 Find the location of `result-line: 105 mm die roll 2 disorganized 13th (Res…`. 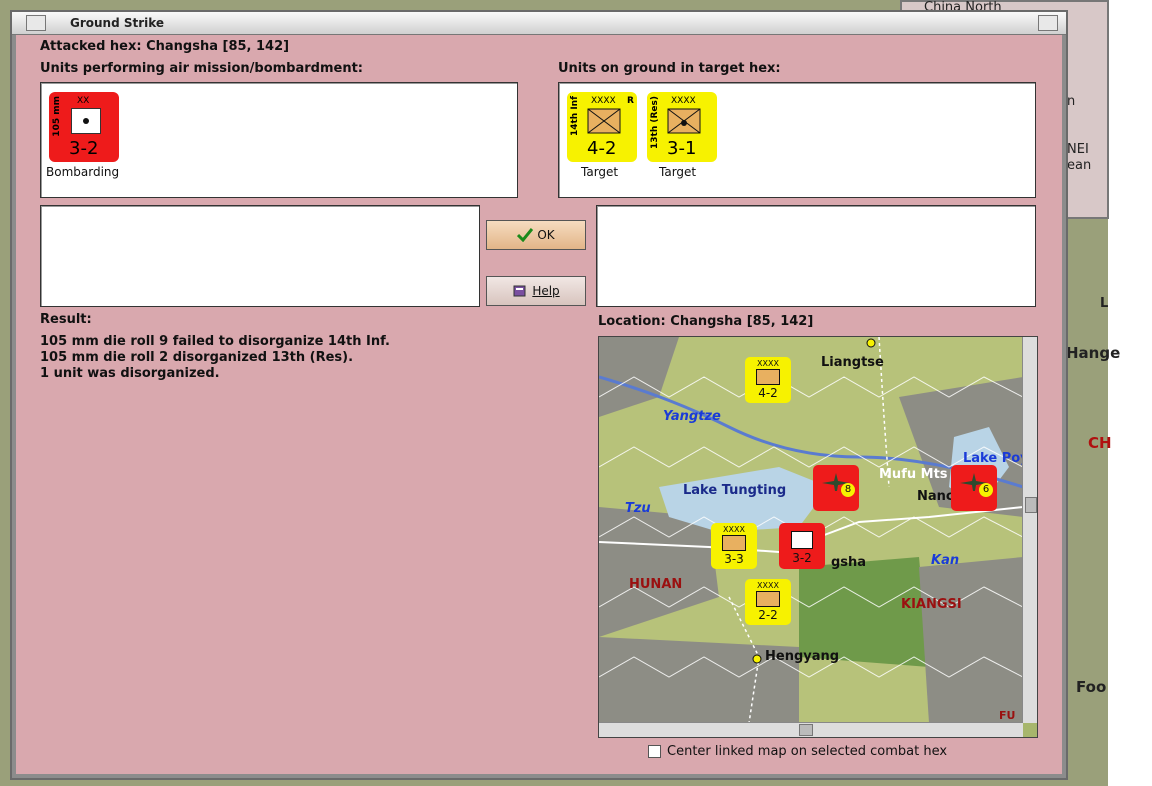

result-line: 105 mm die roll 2 disorganized 13th (Res… is located at coordinates (197, 357).